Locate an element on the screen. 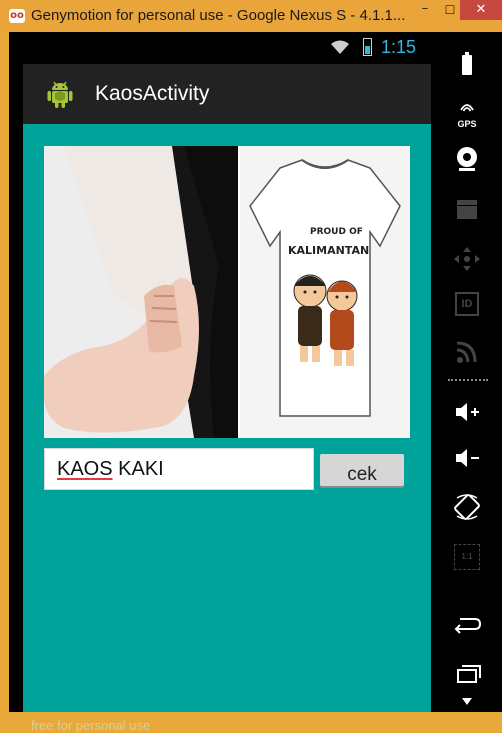 The height and width of the screenshot is (733, 502). rss-icon is located at coordinates (467, 352).